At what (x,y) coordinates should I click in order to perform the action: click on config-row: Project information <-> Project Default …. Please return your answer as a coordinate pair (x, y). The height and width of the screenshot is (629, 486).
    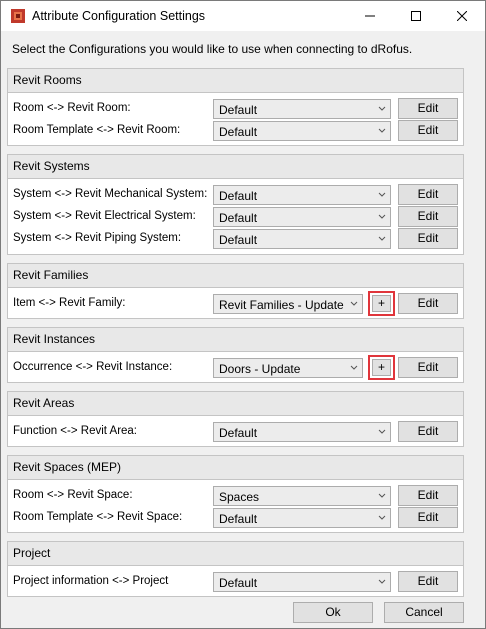
    Looking at the image, I should click on (235, 581).